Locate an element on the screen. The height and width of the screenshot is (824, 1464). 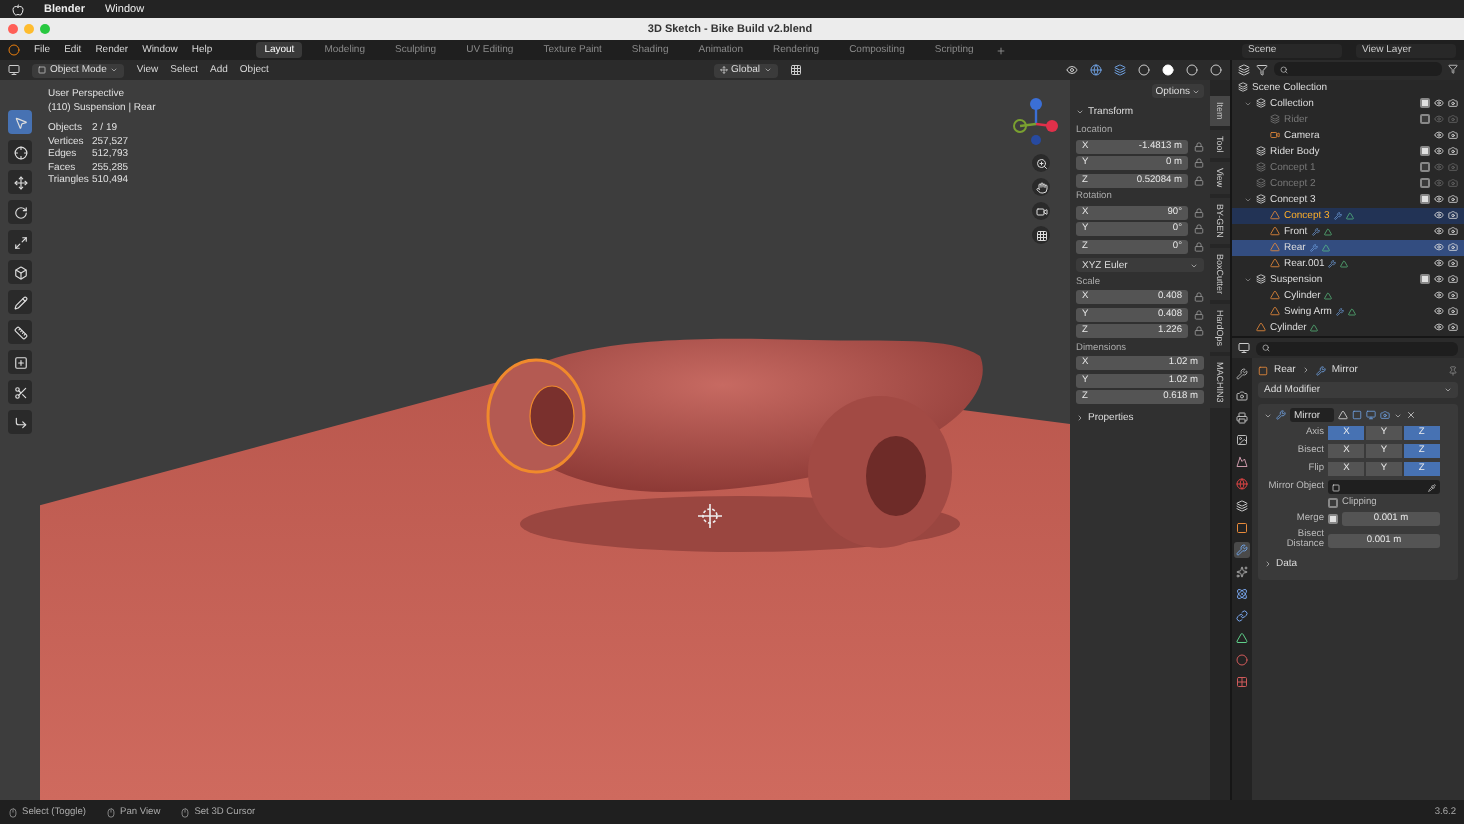
axes-icon is located at coordinates (723, 70).